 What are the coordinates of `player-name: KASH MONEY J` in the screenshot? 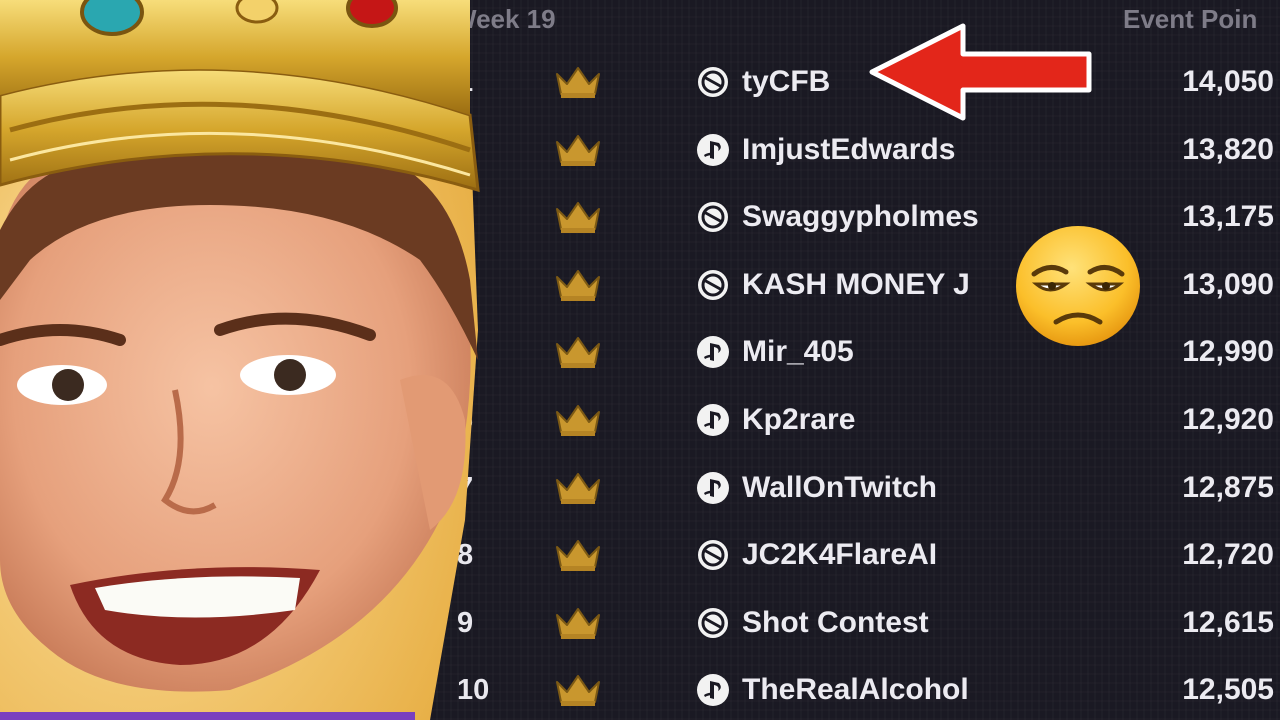 It's located at (856, 285).